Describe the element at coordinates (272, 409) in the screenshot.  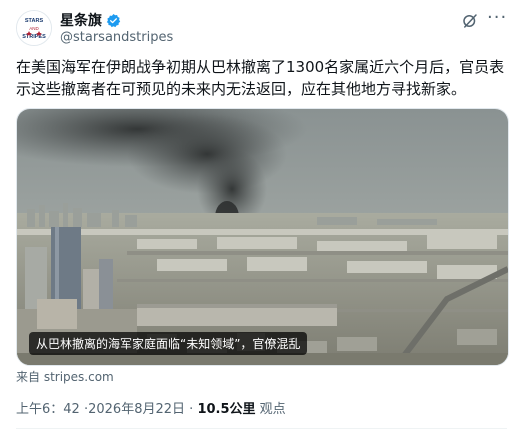
I see `views-label: 观点` at that location.